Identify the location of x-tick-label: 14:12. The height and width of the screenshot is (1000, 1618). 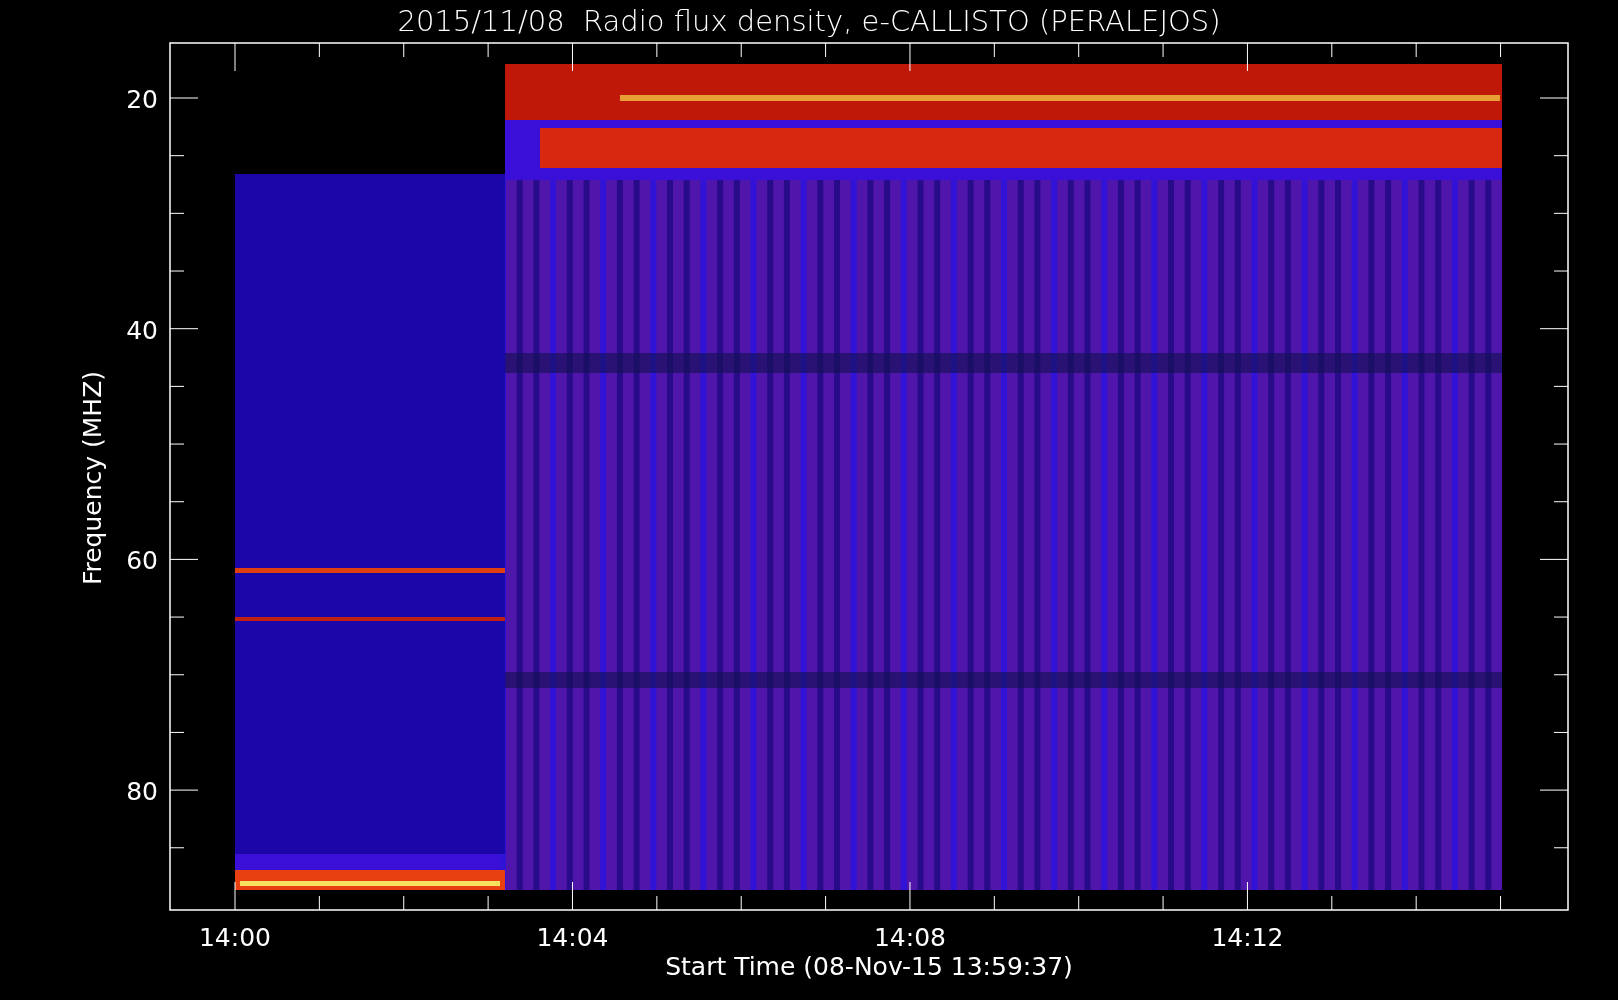
(1247, 937).